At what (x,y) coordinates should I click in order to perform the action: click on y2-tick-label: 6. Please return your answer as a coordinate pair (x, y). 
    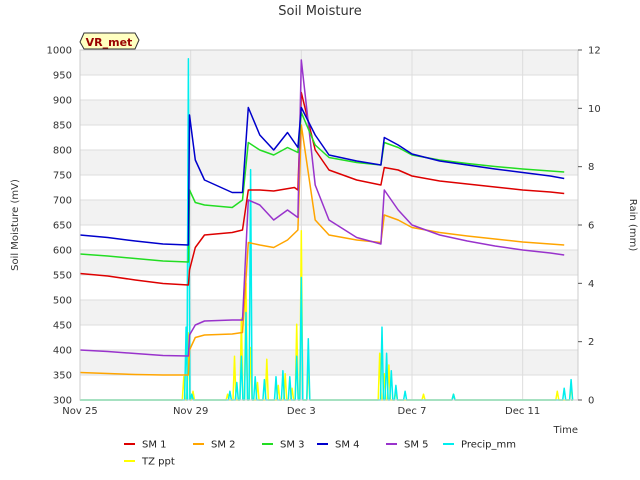
    Looking at the image, I should click on (591, 226).